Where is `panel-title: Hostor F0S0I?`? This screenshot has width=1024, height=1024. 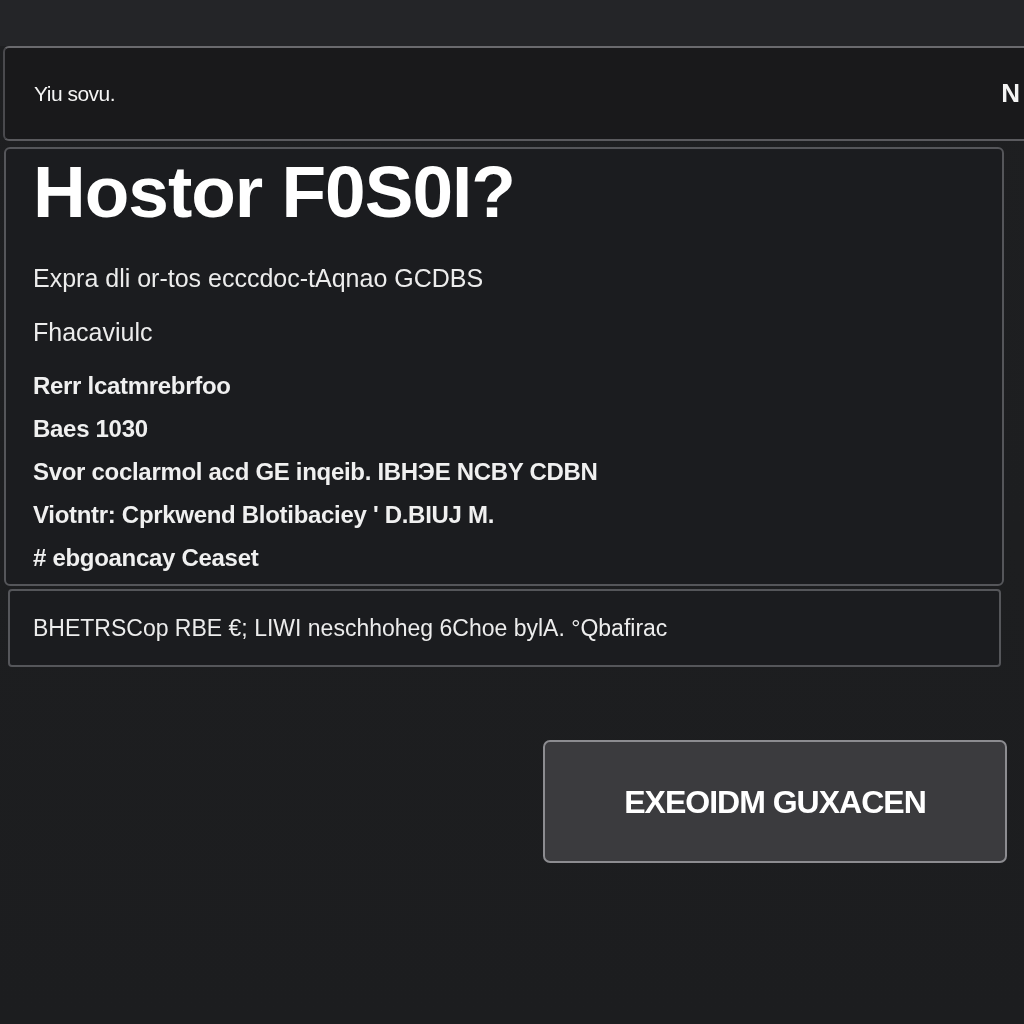
panel-title: Hostor F0S0I? is located at coordinates (274, 192).